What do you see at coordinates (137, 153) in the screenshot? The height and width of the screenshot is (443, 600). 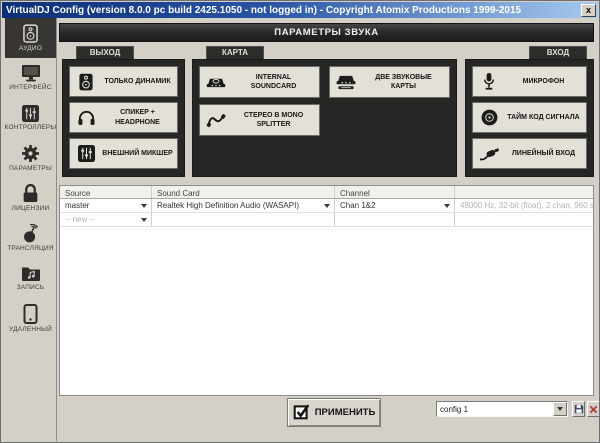 I see `button-label: ВНЕШНИЙ МИКШЕР` at bounding box center [137, 153].